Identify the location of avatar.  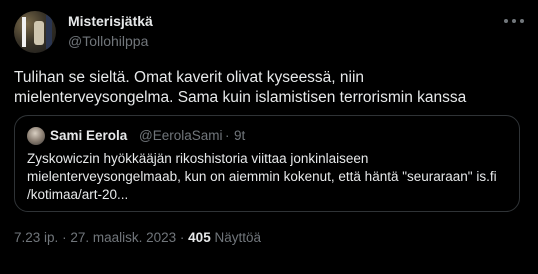
(35, 32).